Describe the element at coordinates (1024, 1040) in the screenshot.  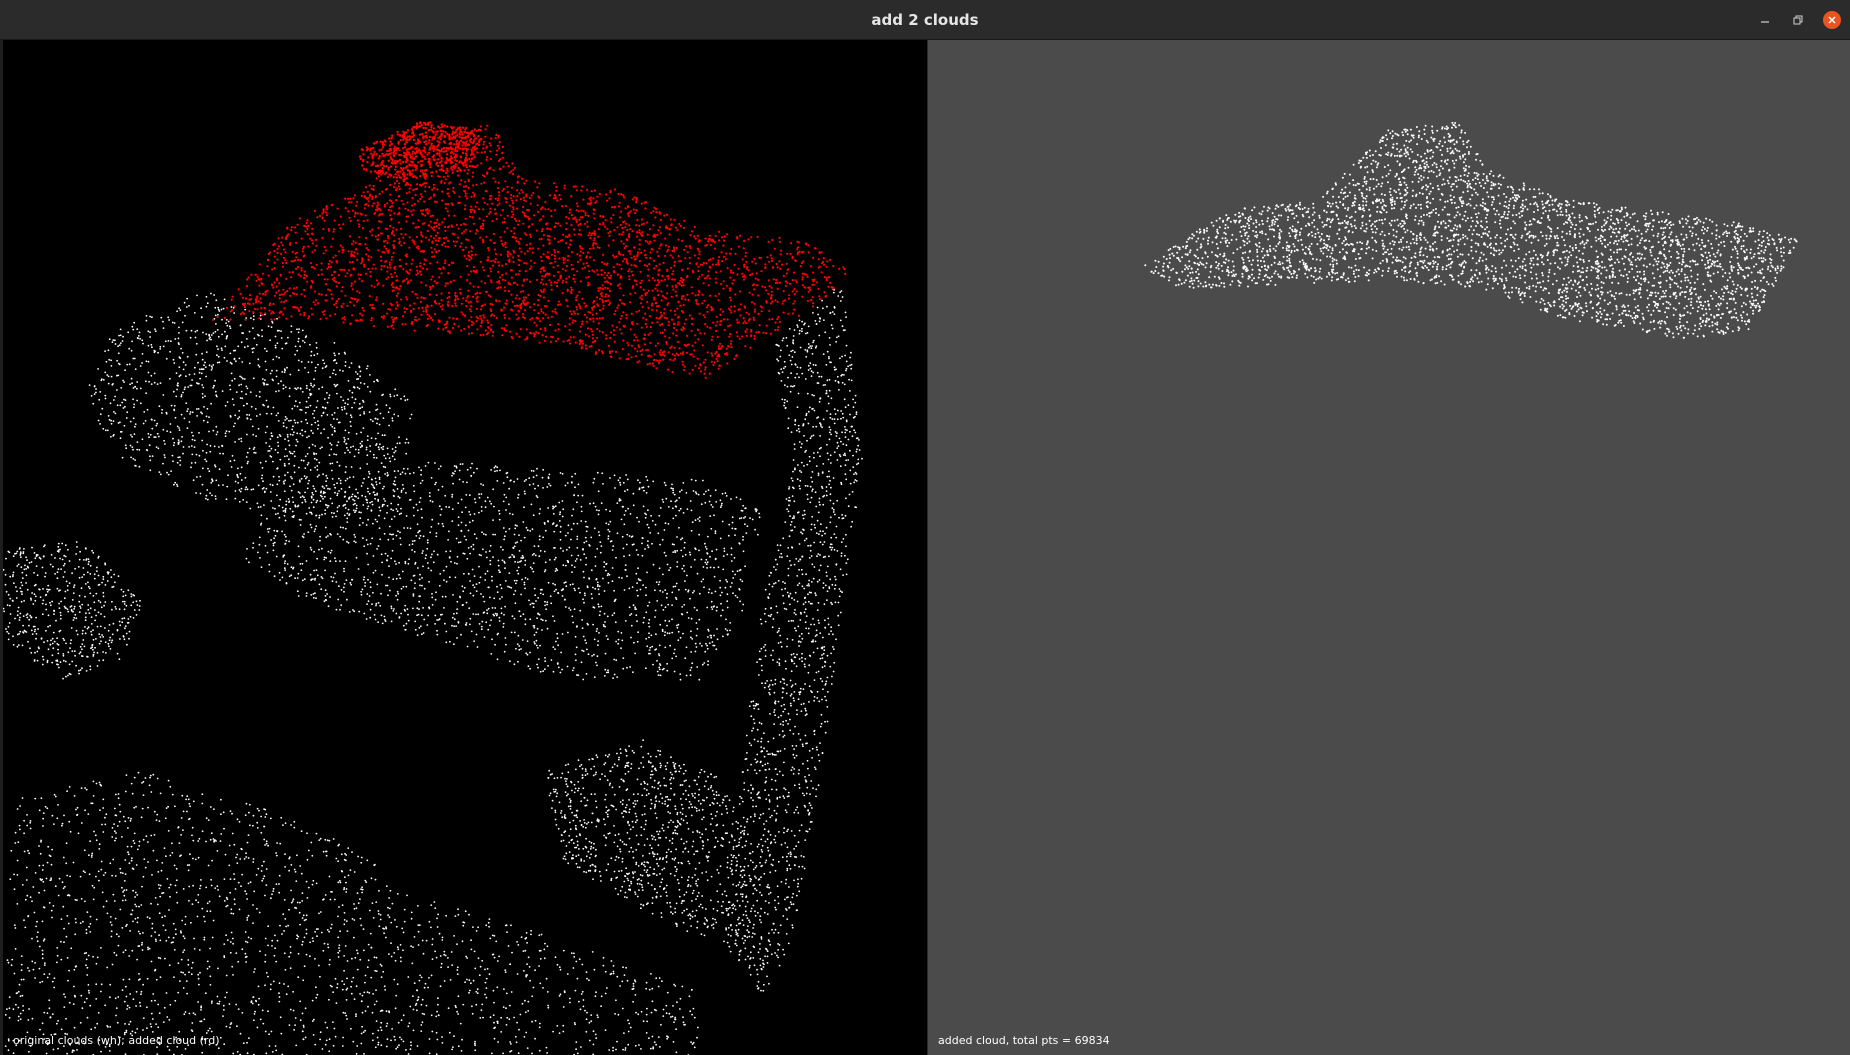
I see `viewport-caption-right: added cloud, total pts = 69834` at that location.